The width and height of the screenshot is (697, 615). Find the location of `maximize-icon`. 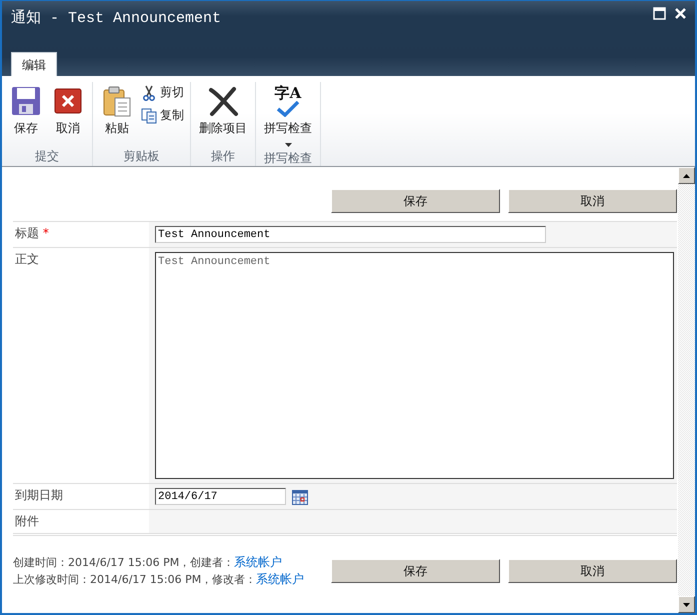

maximize-icon is located at coordinates (659, 13).